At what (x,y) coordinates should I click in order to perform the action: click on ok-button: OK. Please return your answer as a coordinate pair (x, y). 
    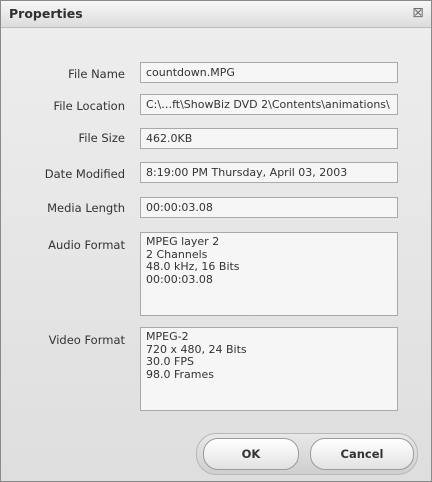
    Looking at the image, I should click on (251, 454).